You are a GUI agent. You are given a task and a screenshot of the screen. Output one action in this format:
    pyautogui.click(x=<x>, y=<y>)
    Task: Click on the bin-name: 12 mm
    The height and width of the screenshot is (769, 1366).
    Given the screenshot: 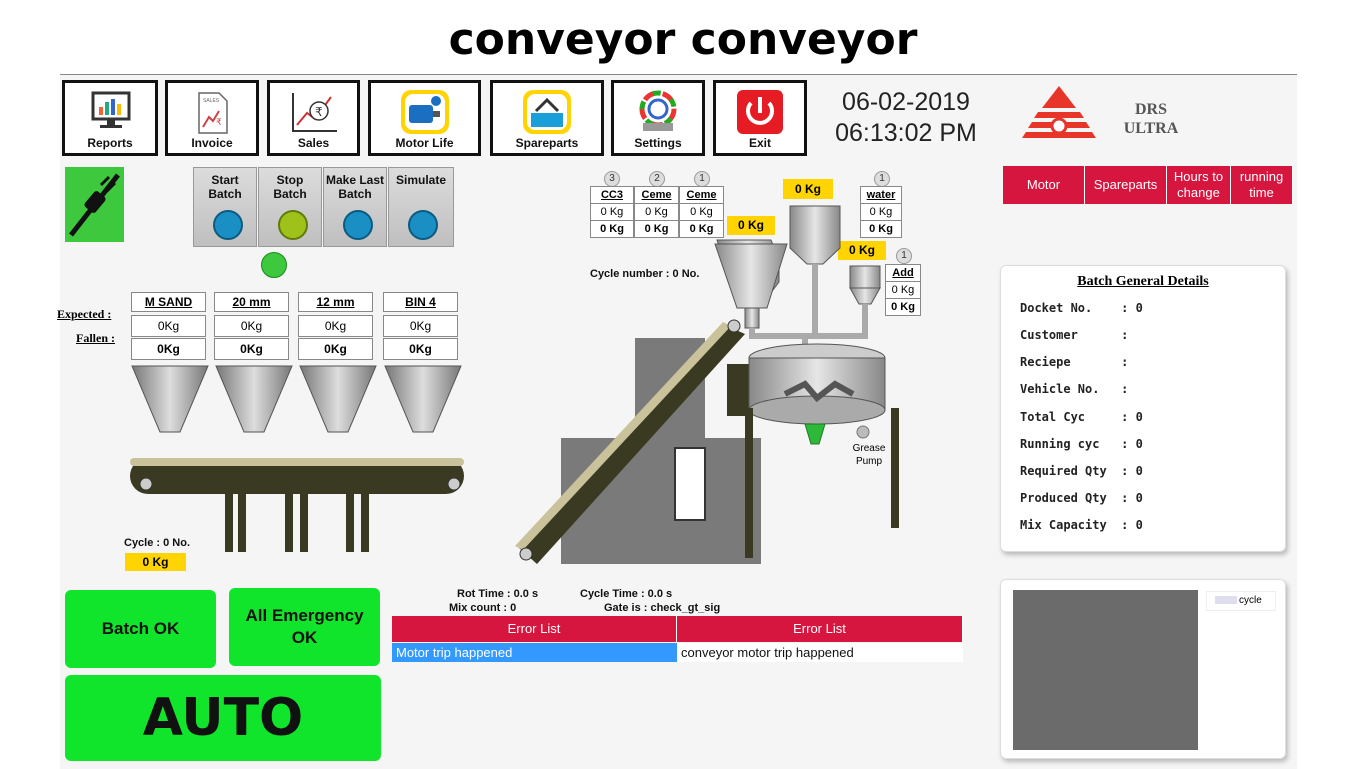 What is the action you would take?
    pyautogui.click(x=335, y=302)
    